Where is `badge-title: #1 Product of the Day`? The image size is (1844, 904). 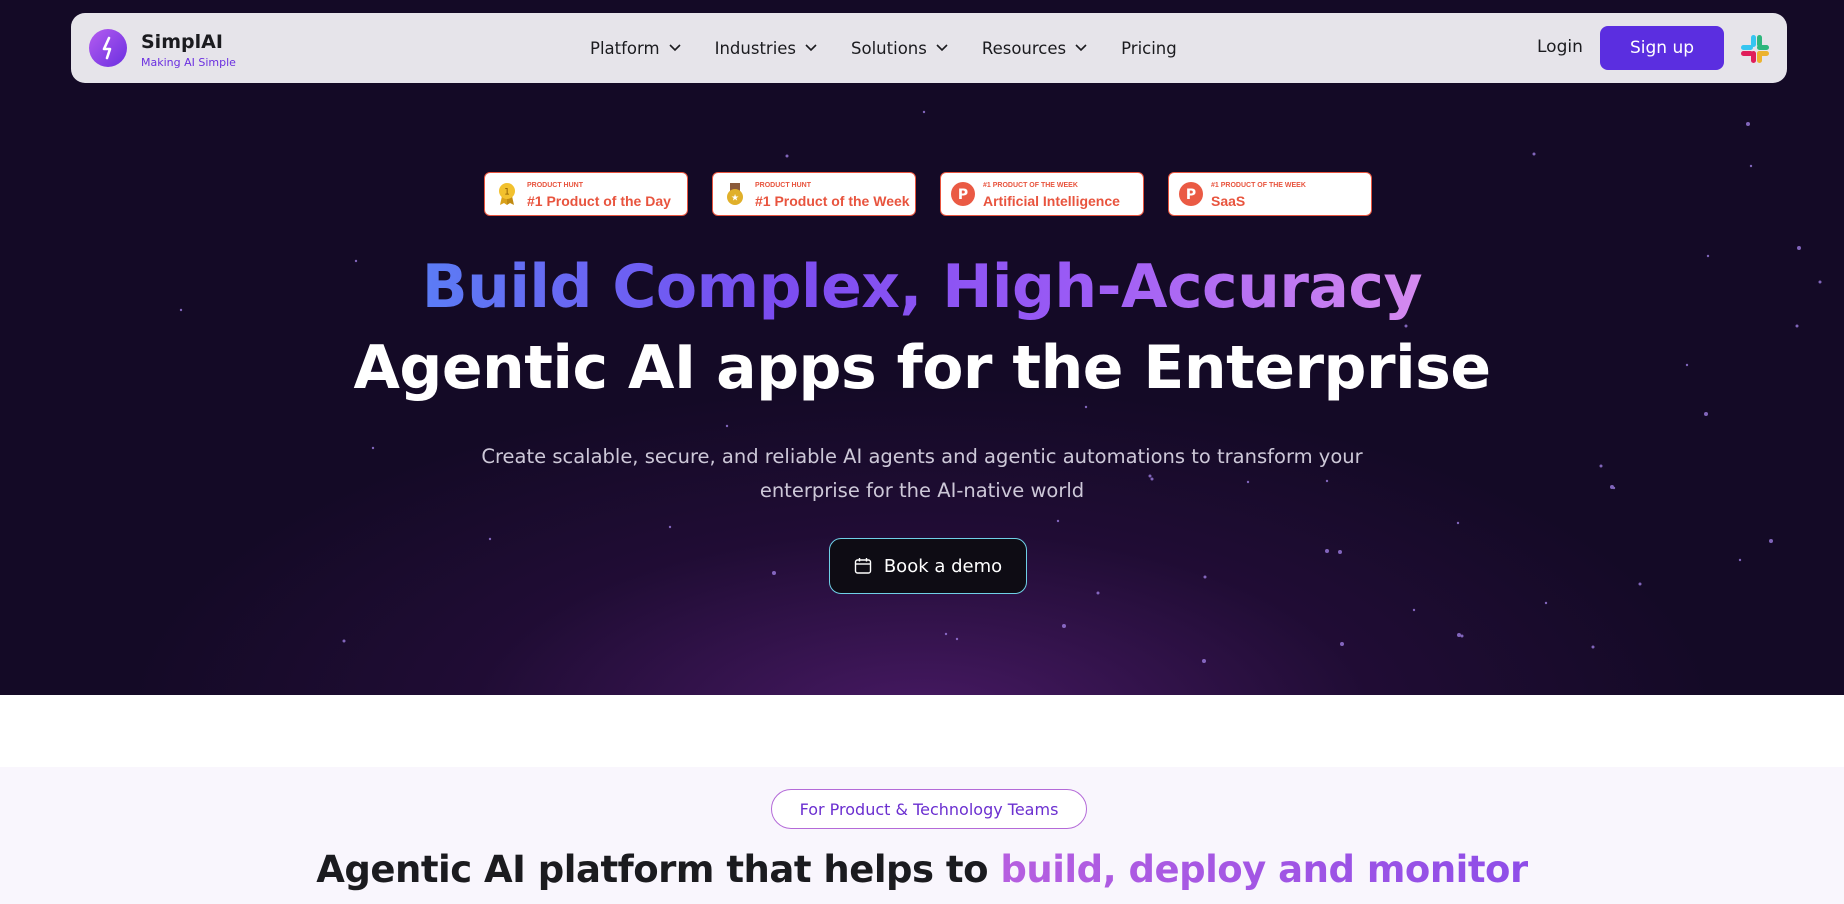 badge-title: #1 Product of the Day is located at coordinates (599, 201).